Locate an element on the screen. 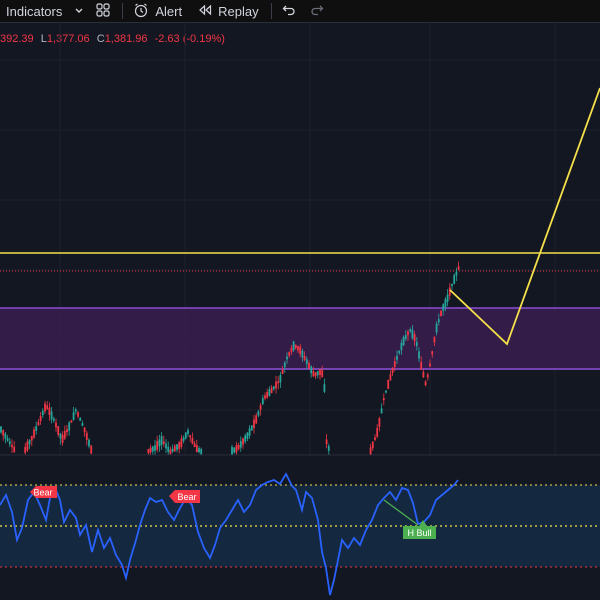  bear-label-1: Bear is located at coordinates (43, 492).